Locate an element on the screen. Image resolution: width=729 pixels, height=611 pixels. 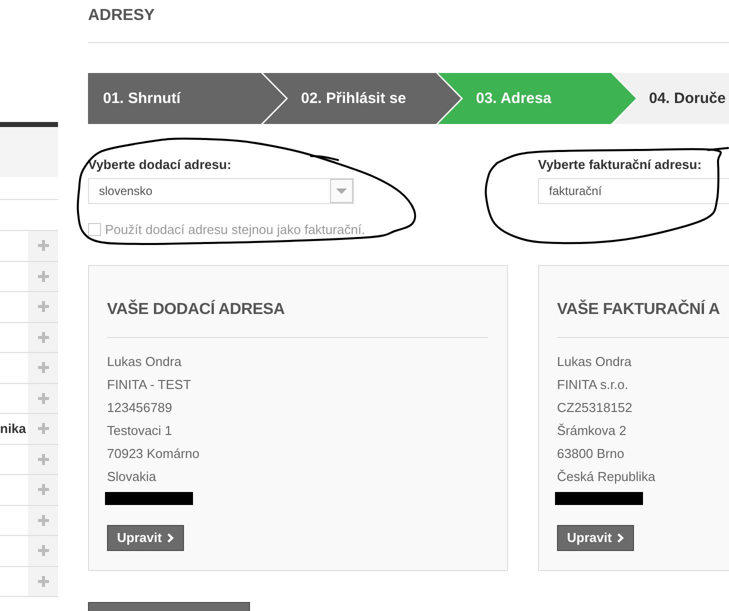
checkbox is located at coordinates (94, 229).